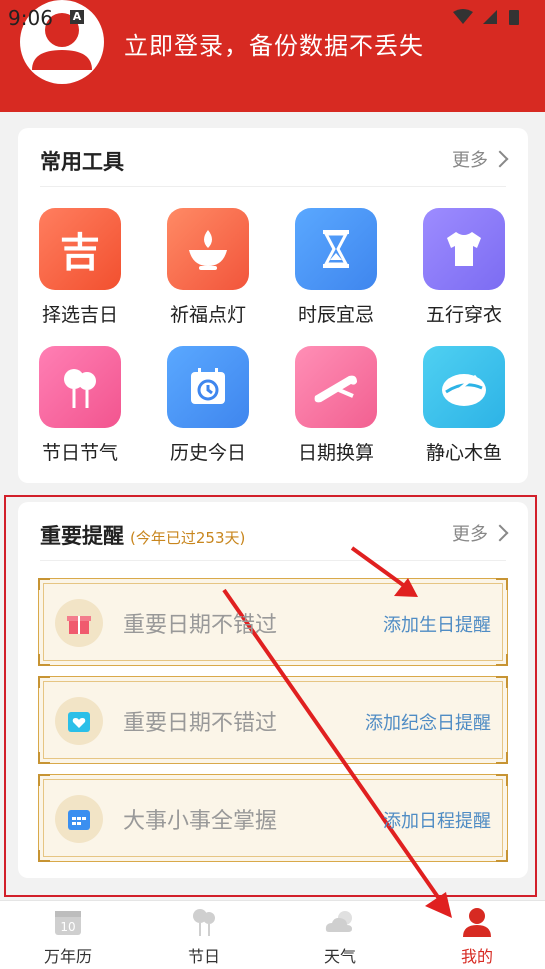 This screenshot has height=969, width=545. I want to click on tool-five-elements-dress: 五行穿衣, so click(464, 267).